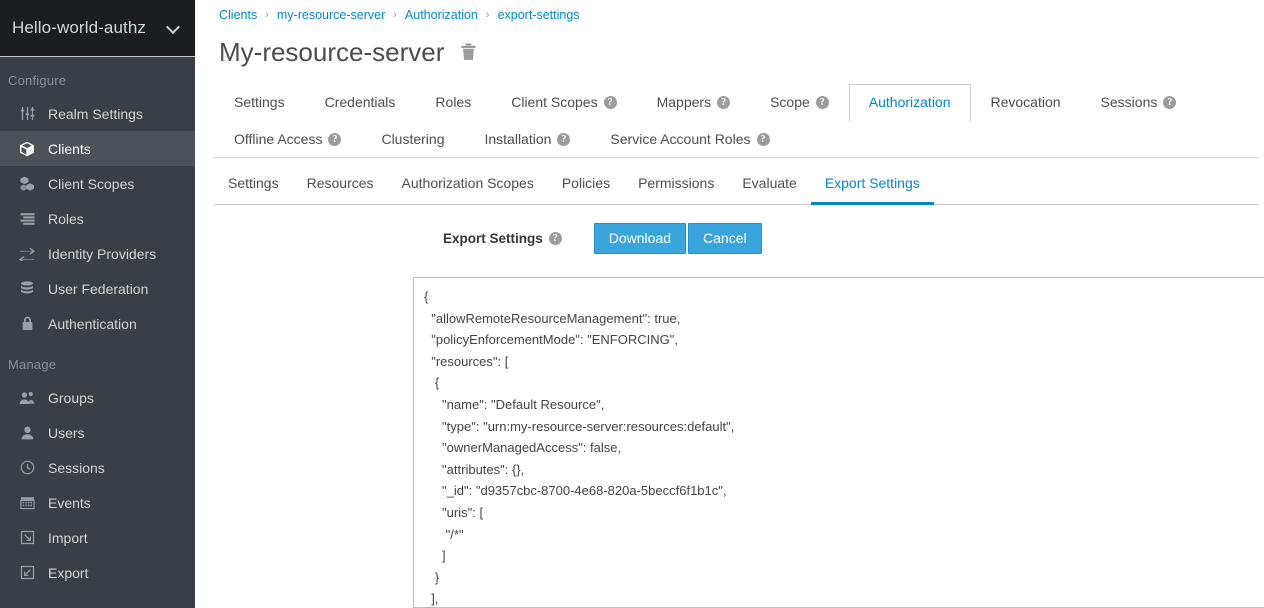 Image resolution: width=1264 pixels, height=608 pixels. Describe the element at coordinates (27, 467) in the screenshot. I see `clock-icon` at that location.